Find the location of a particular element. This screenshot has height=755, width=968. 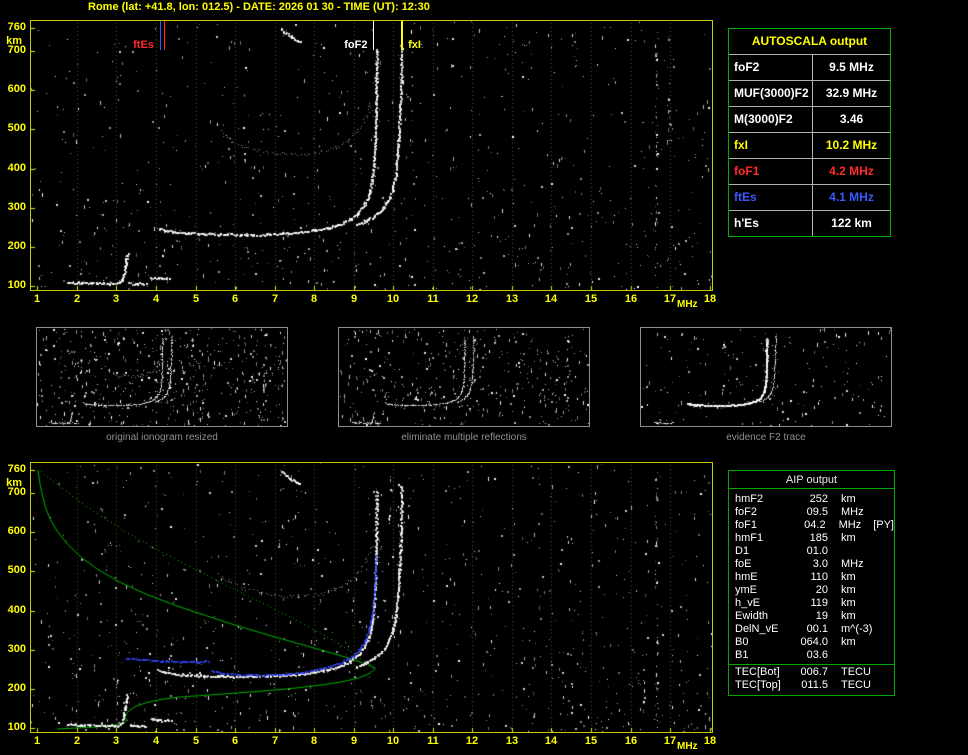

aip-param-name: B1 is located at coordinates (742, 655).